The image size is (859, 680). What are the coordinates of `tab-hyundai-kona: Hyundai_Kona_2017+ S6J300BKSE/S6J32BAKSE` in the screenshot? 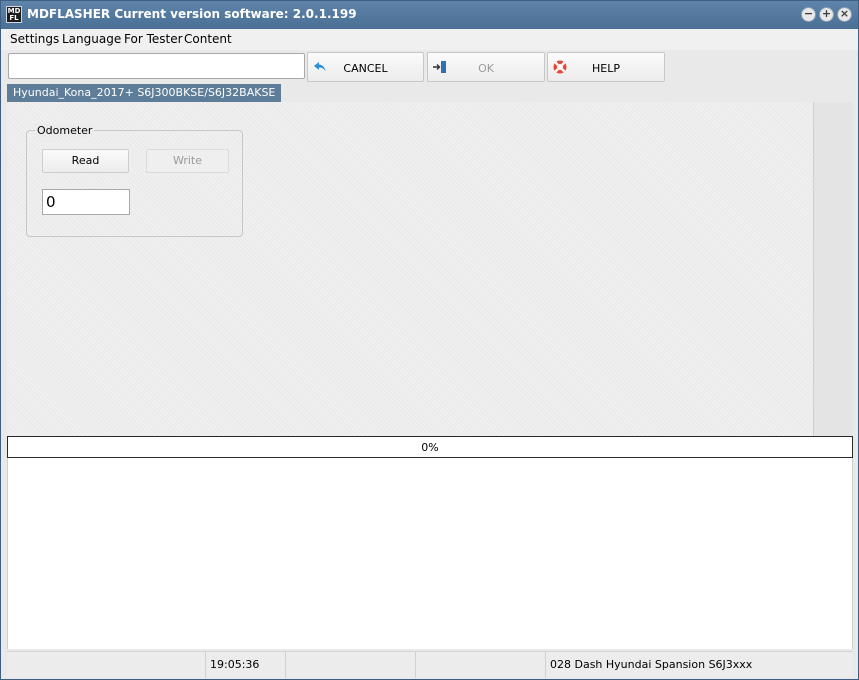 It's located at (144, 93).